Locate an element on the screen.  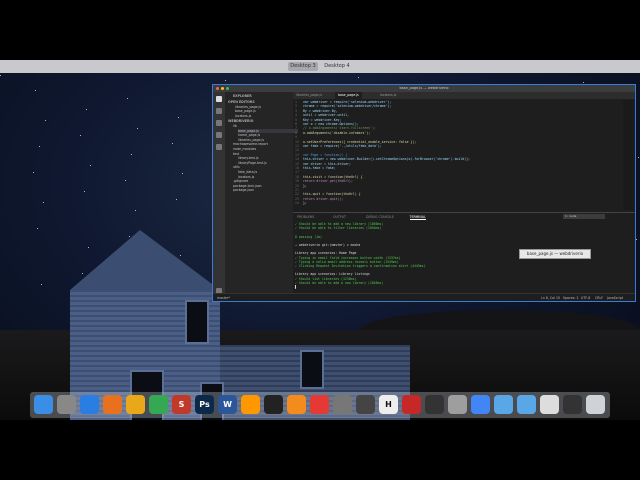
file-tree-item: locators.js is located at coordinates (246, 177).